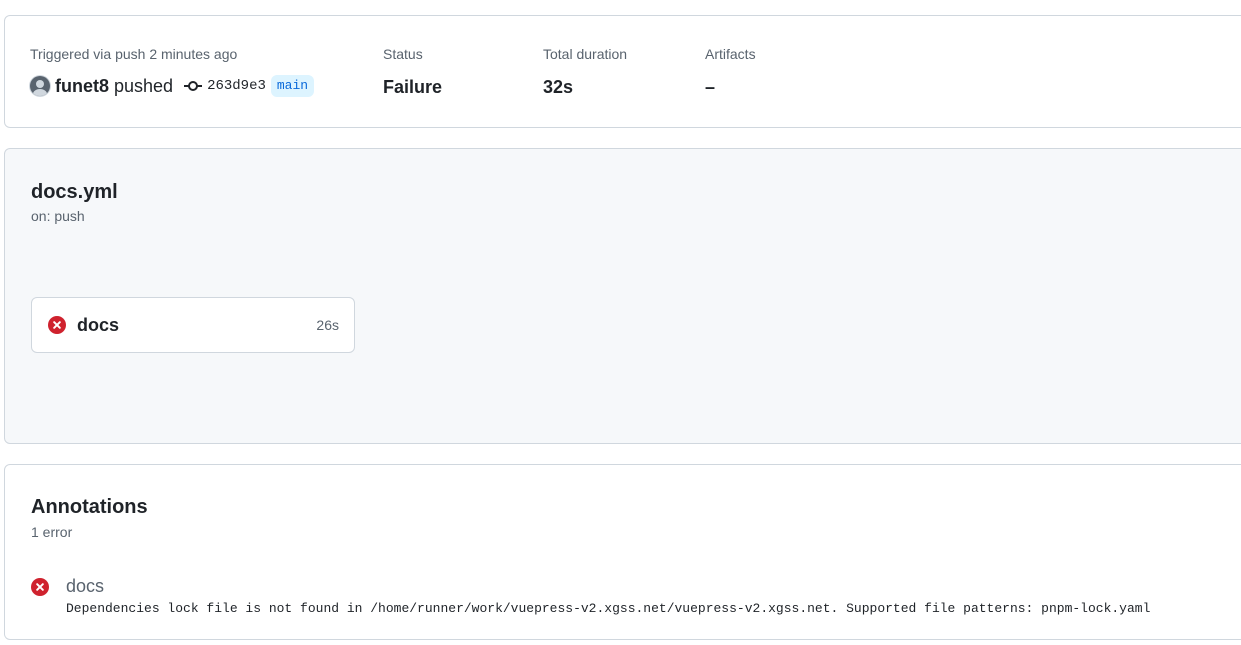 This screenshot has width=1241, height=645. Describe the element at coordinates (412, 71) in the screenshot. I see `status-section: Status Failure` at that location.